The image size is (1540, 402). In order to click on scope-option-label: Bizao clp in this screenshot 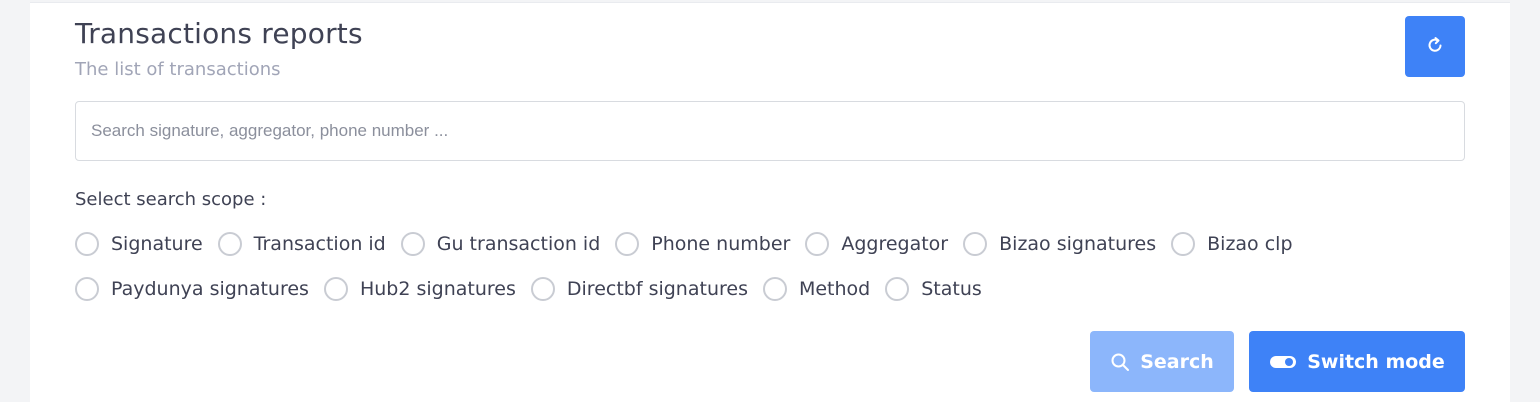, I will do `click(1250, 244)`.